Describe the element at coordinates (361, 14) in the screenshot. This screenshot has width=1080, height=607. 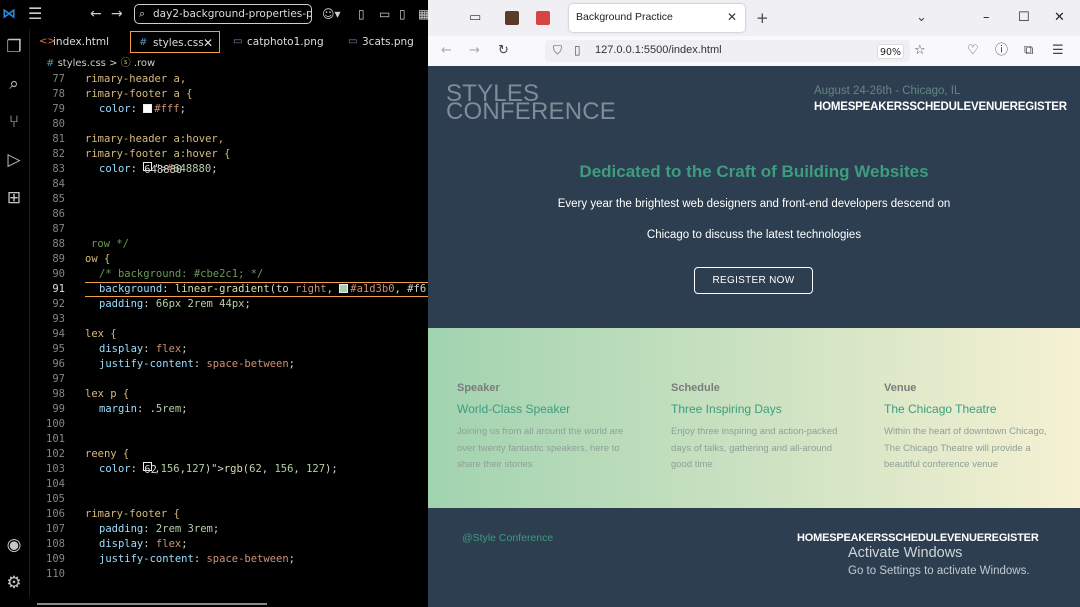
I see `toggle-sidebar-icon: ▯` at that location.